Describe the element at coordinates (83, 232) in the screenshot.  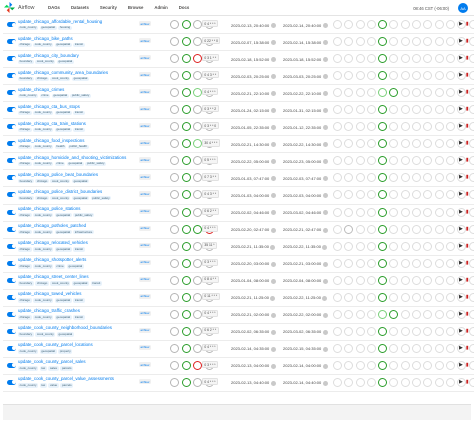
I see `dag-tag: infrastructure` at that location.